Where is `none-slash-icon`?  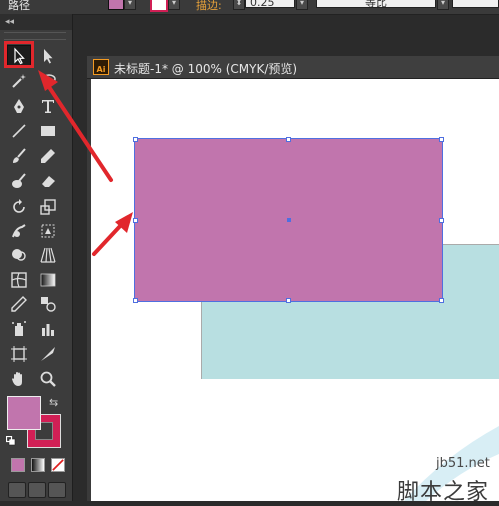
none-slash-icon is located at coordinates (58, 465).